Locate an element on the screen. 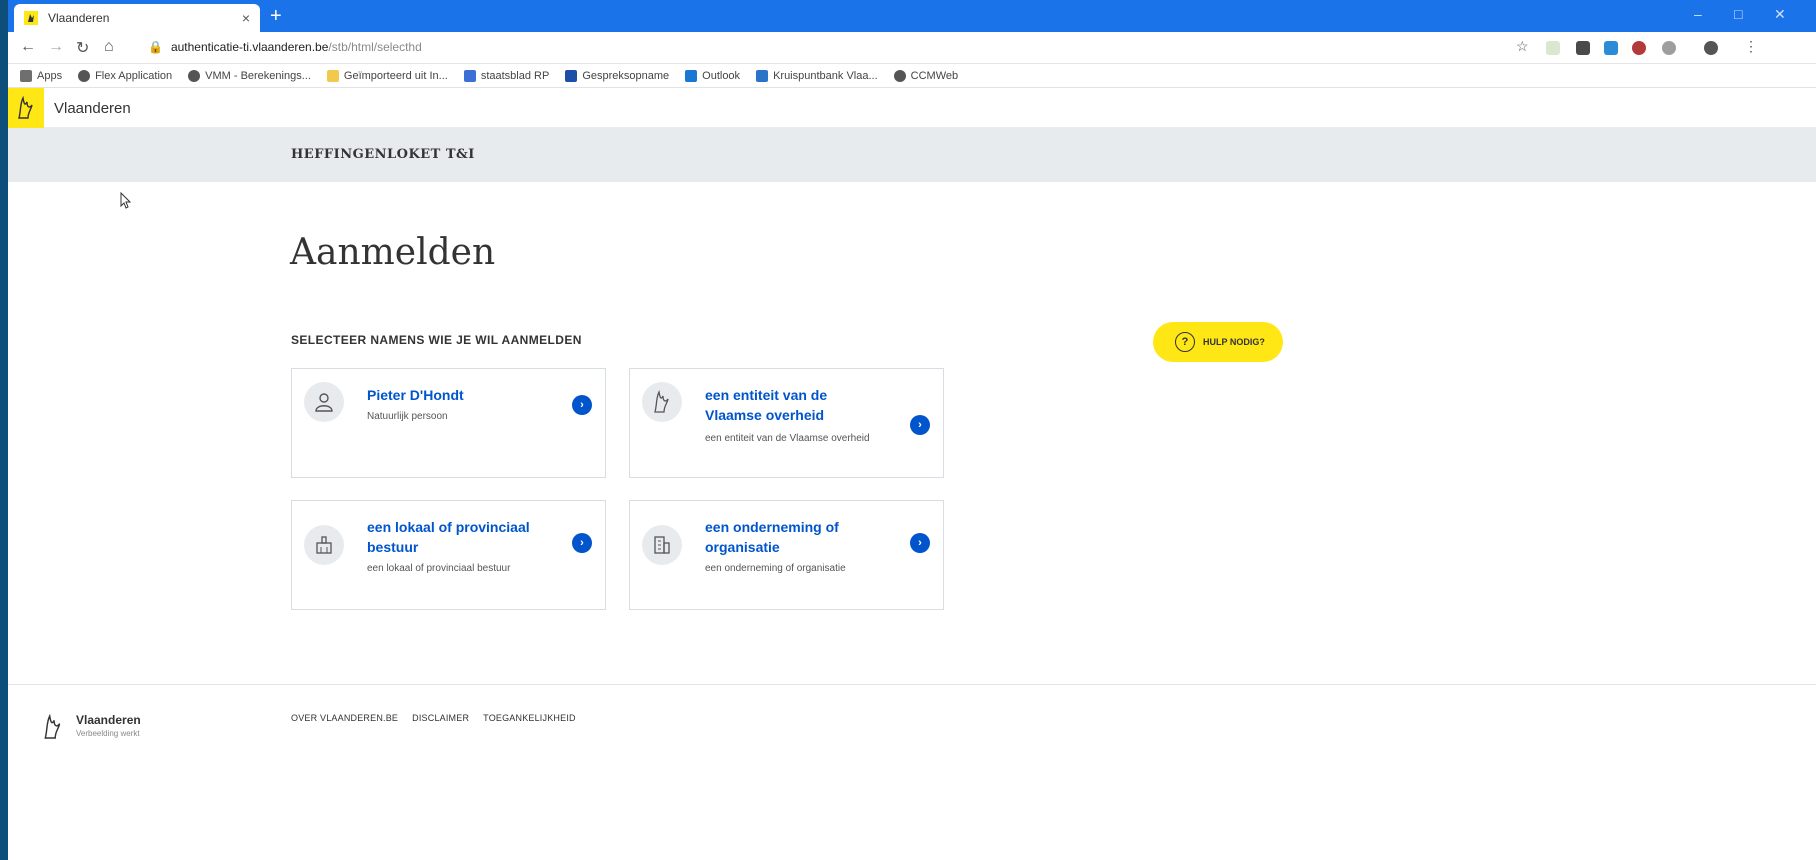  restore-icon: □ is located at coordinates (1738, 14).